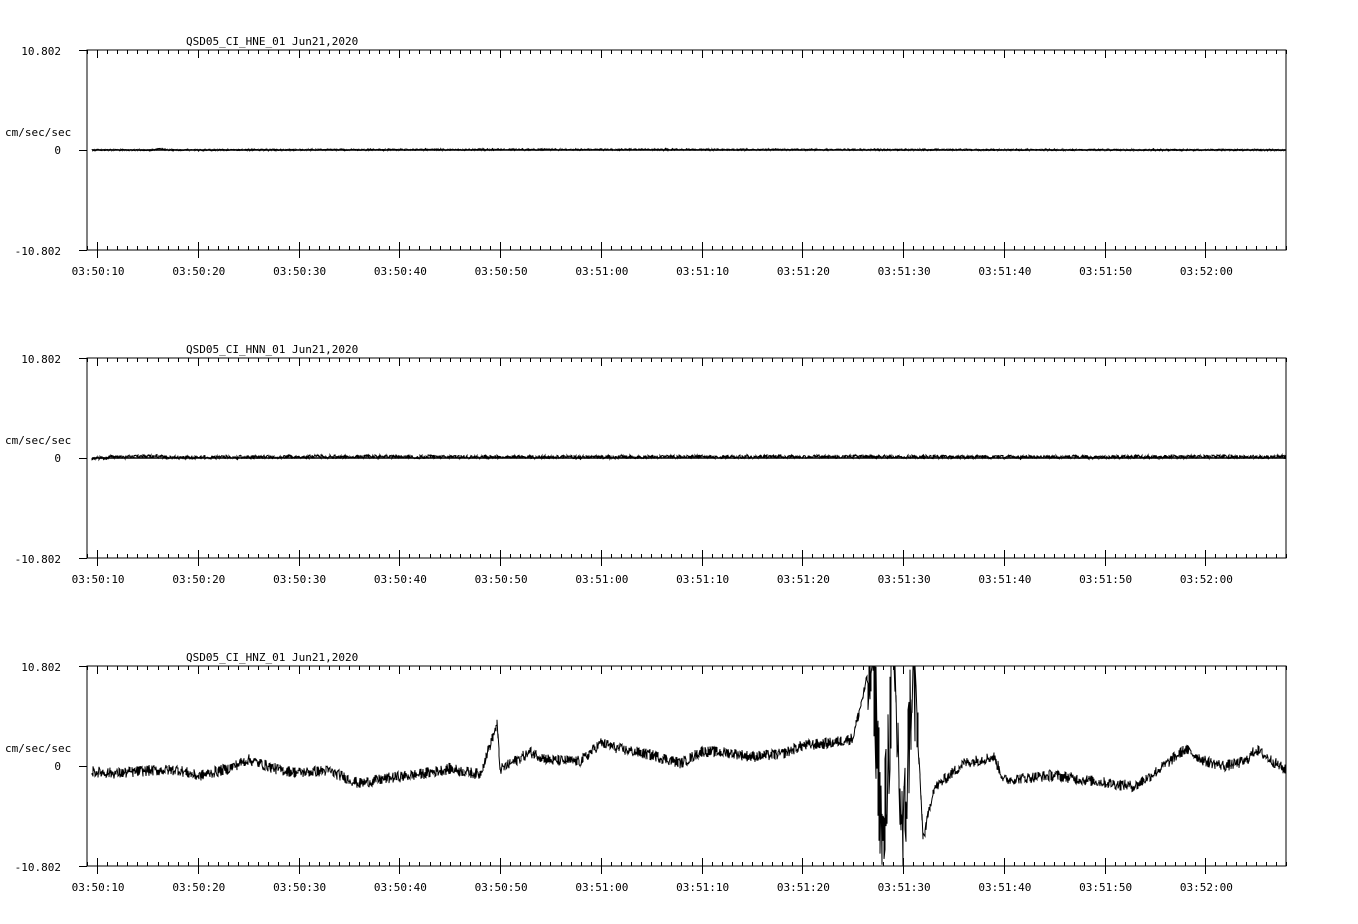 This screenshot has width=1358, height=924. I want to click on waveform-trace, so click(689, 457).